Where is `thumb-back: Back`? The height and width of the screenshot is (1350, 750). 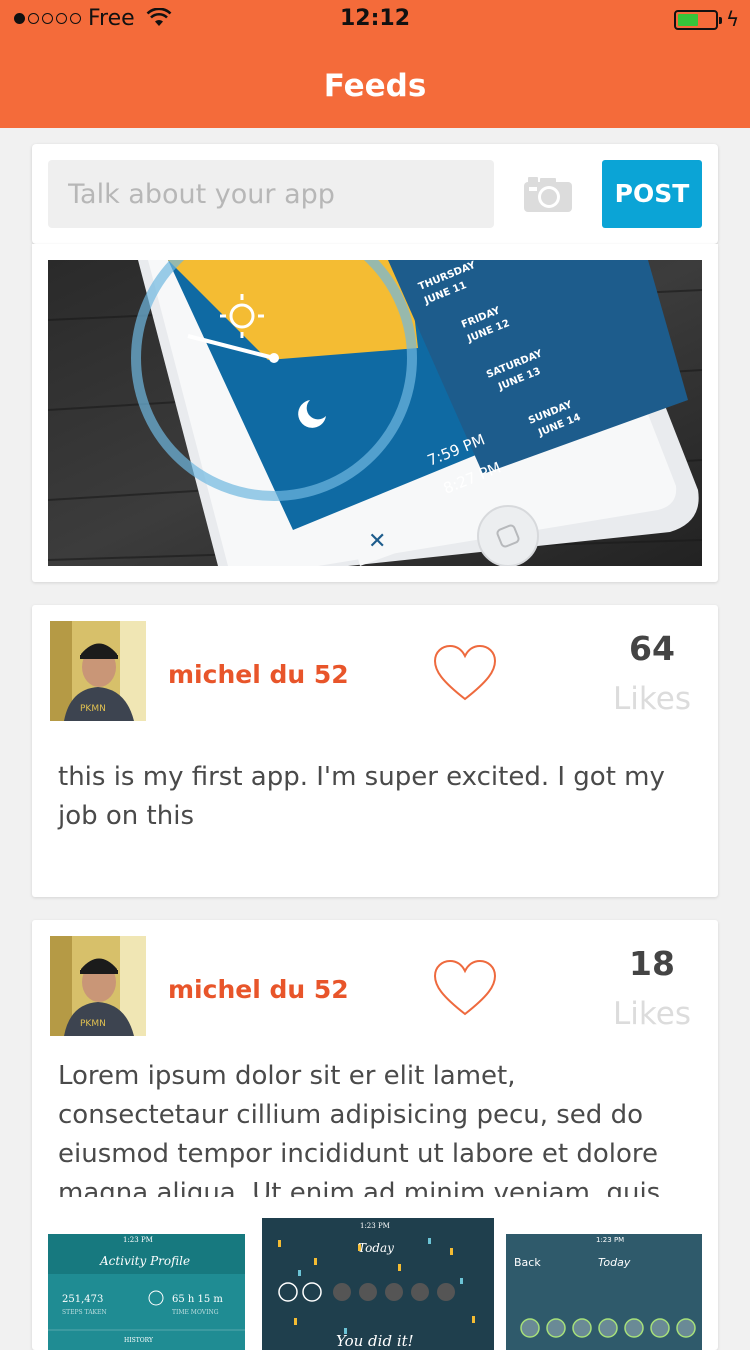
thumb-back: Back is located at coordinates (527, 1262).